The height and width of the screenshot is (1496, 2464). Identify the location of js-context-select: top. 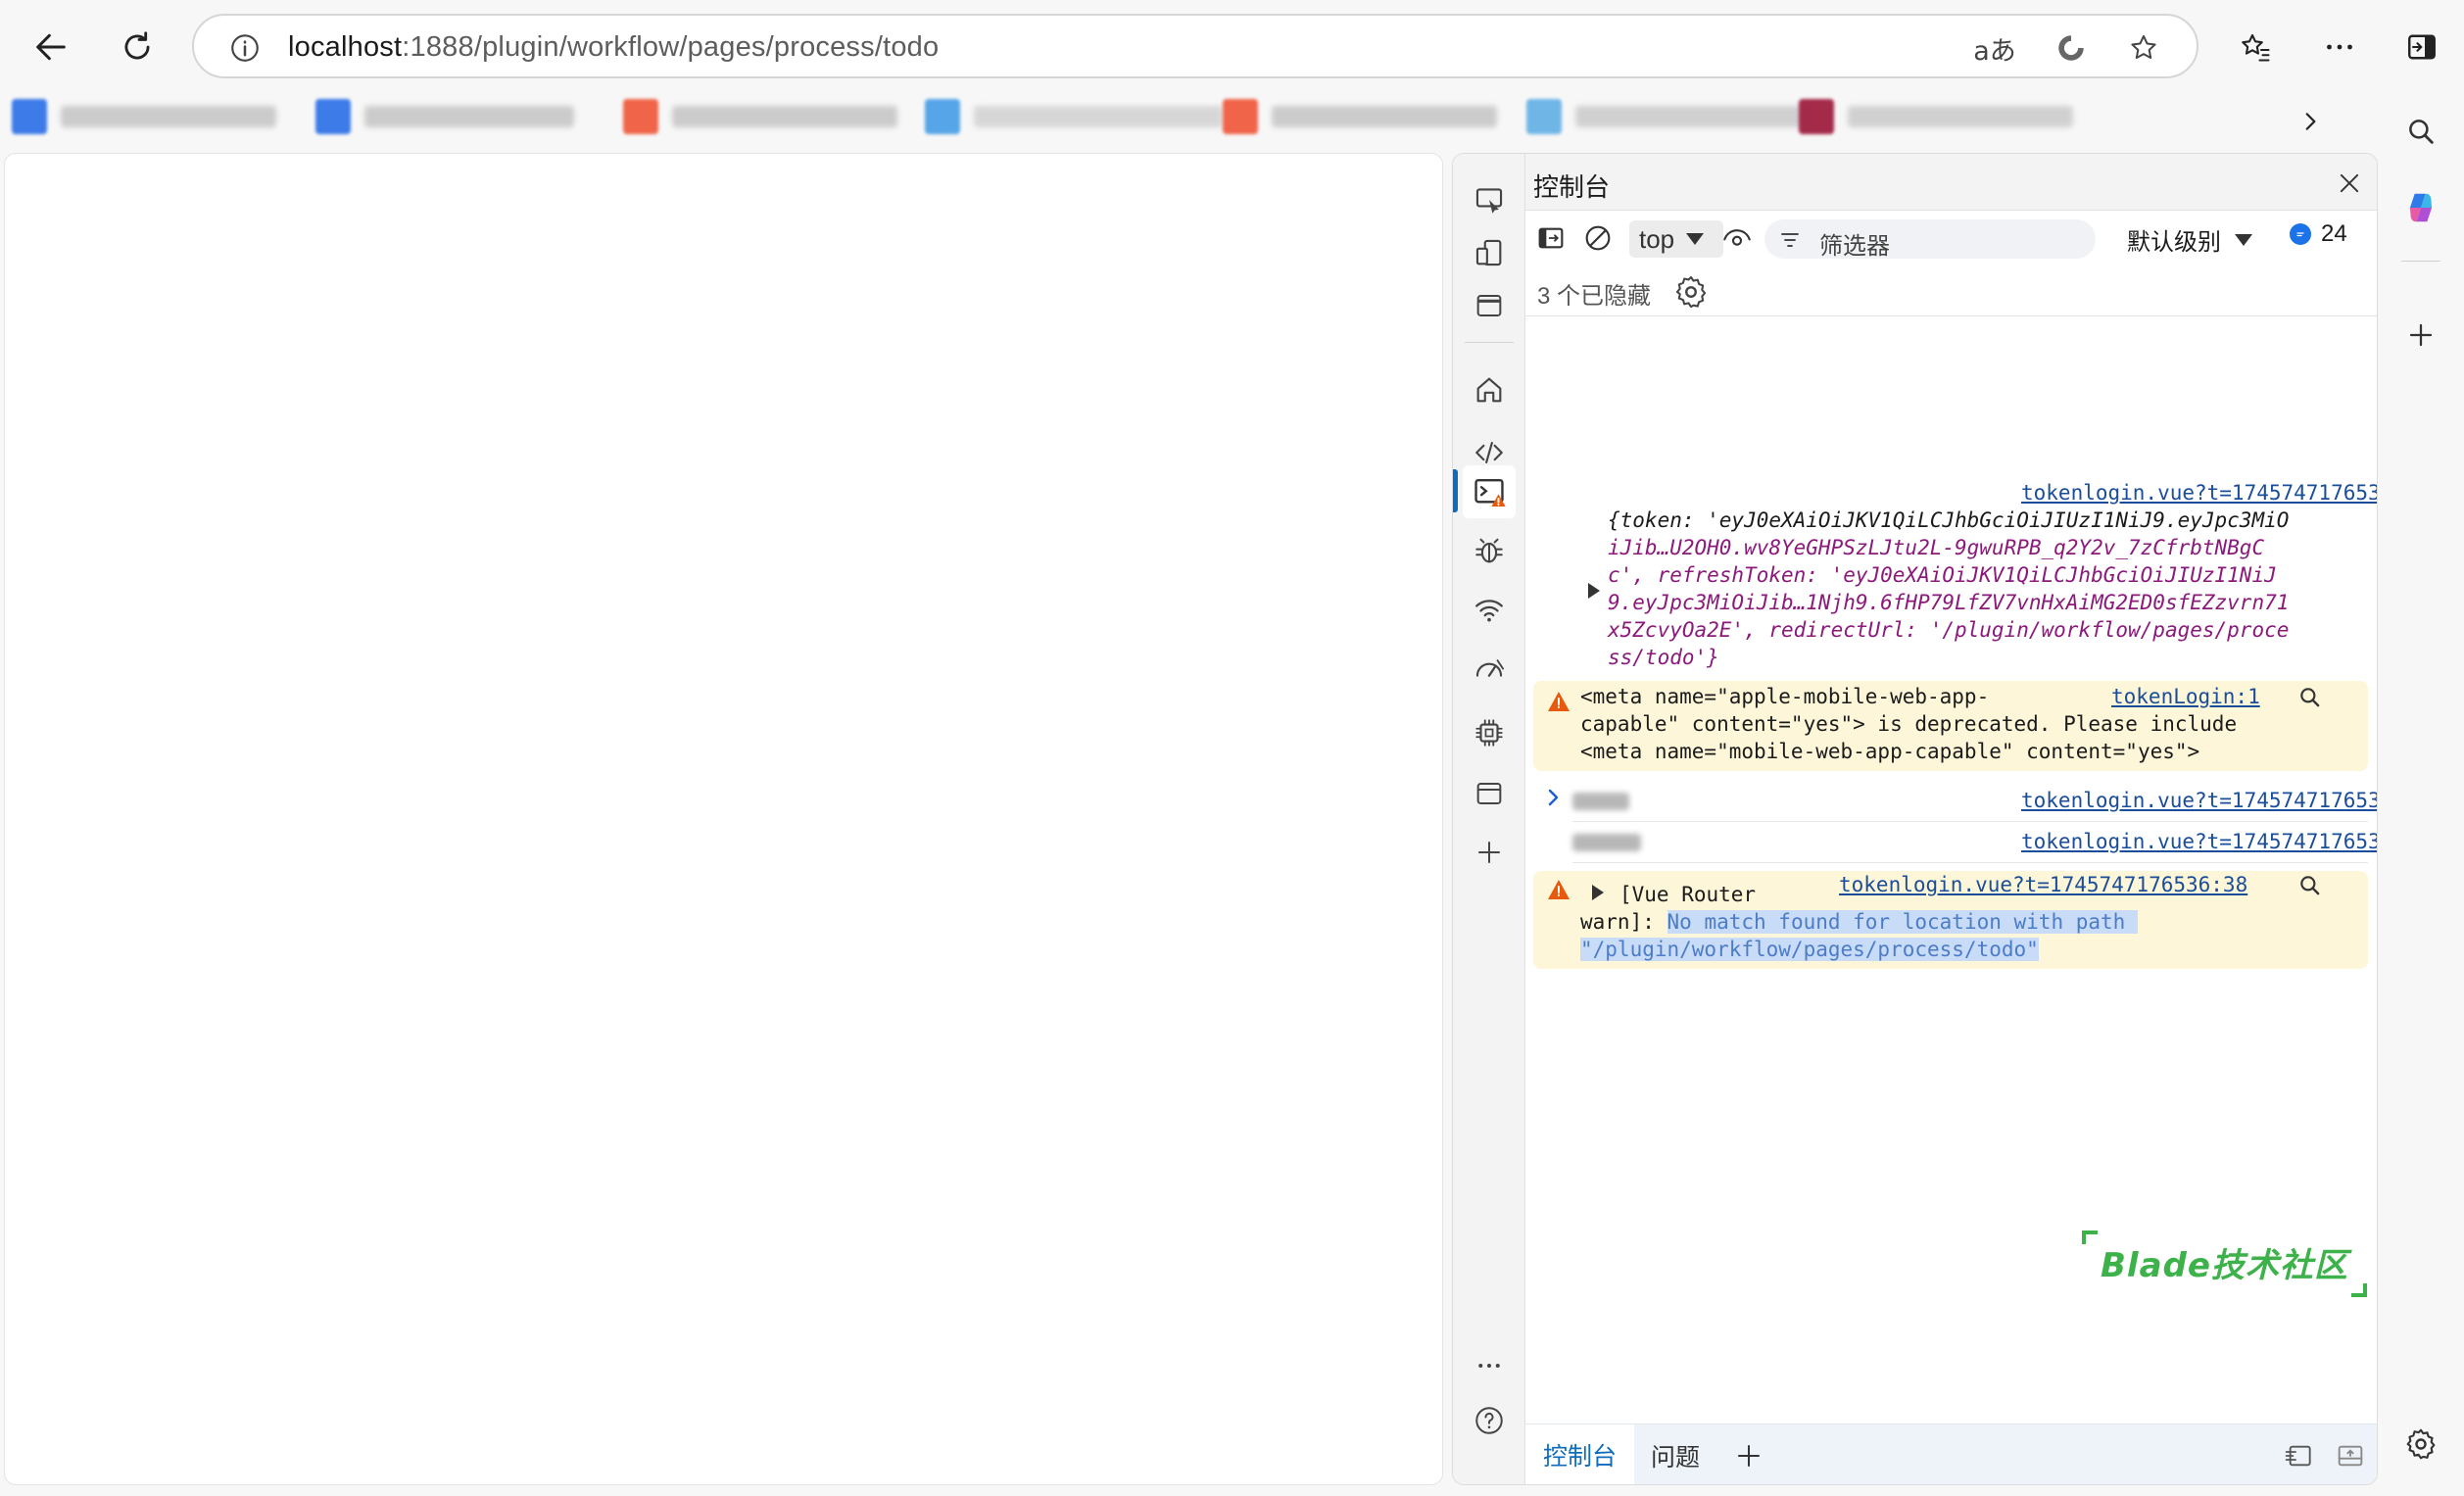
(1676, 239).